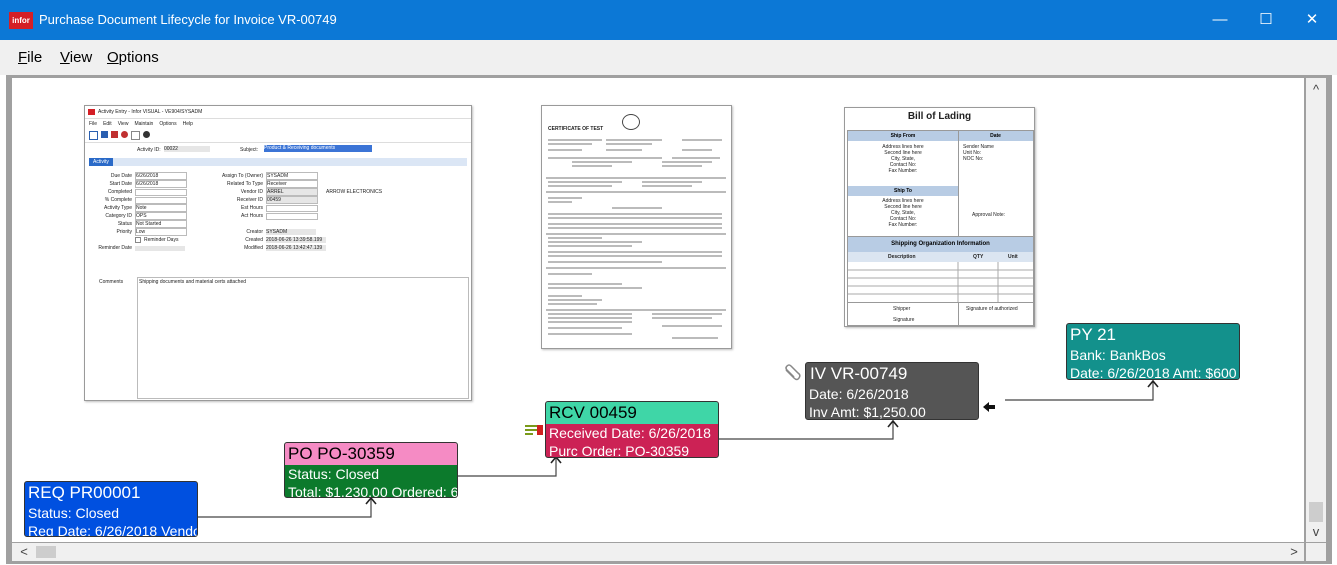 This screenshot has height=565, width=1337. I want to click on tab-activity: Activity, so click(101, 162).